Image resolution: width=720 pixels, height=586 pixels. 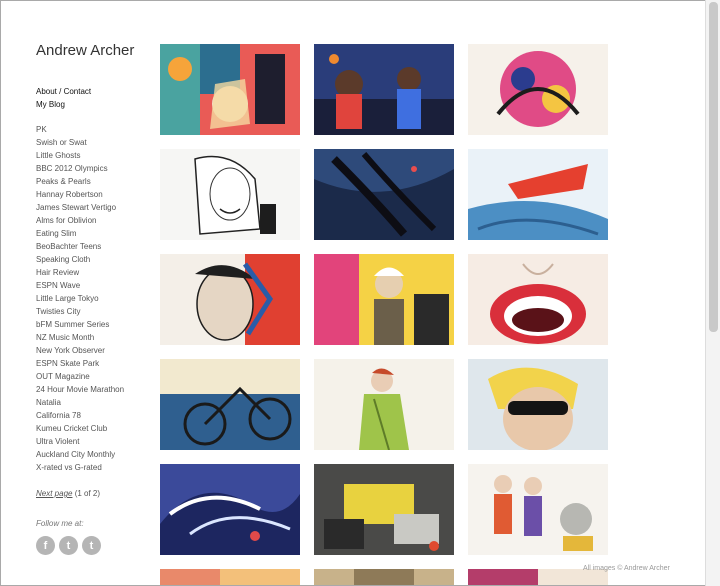 What do you see at coordinates (80, 142) in the screenshot?
I see `project-link: Swish or Swat` at bounding box center [80, 142].